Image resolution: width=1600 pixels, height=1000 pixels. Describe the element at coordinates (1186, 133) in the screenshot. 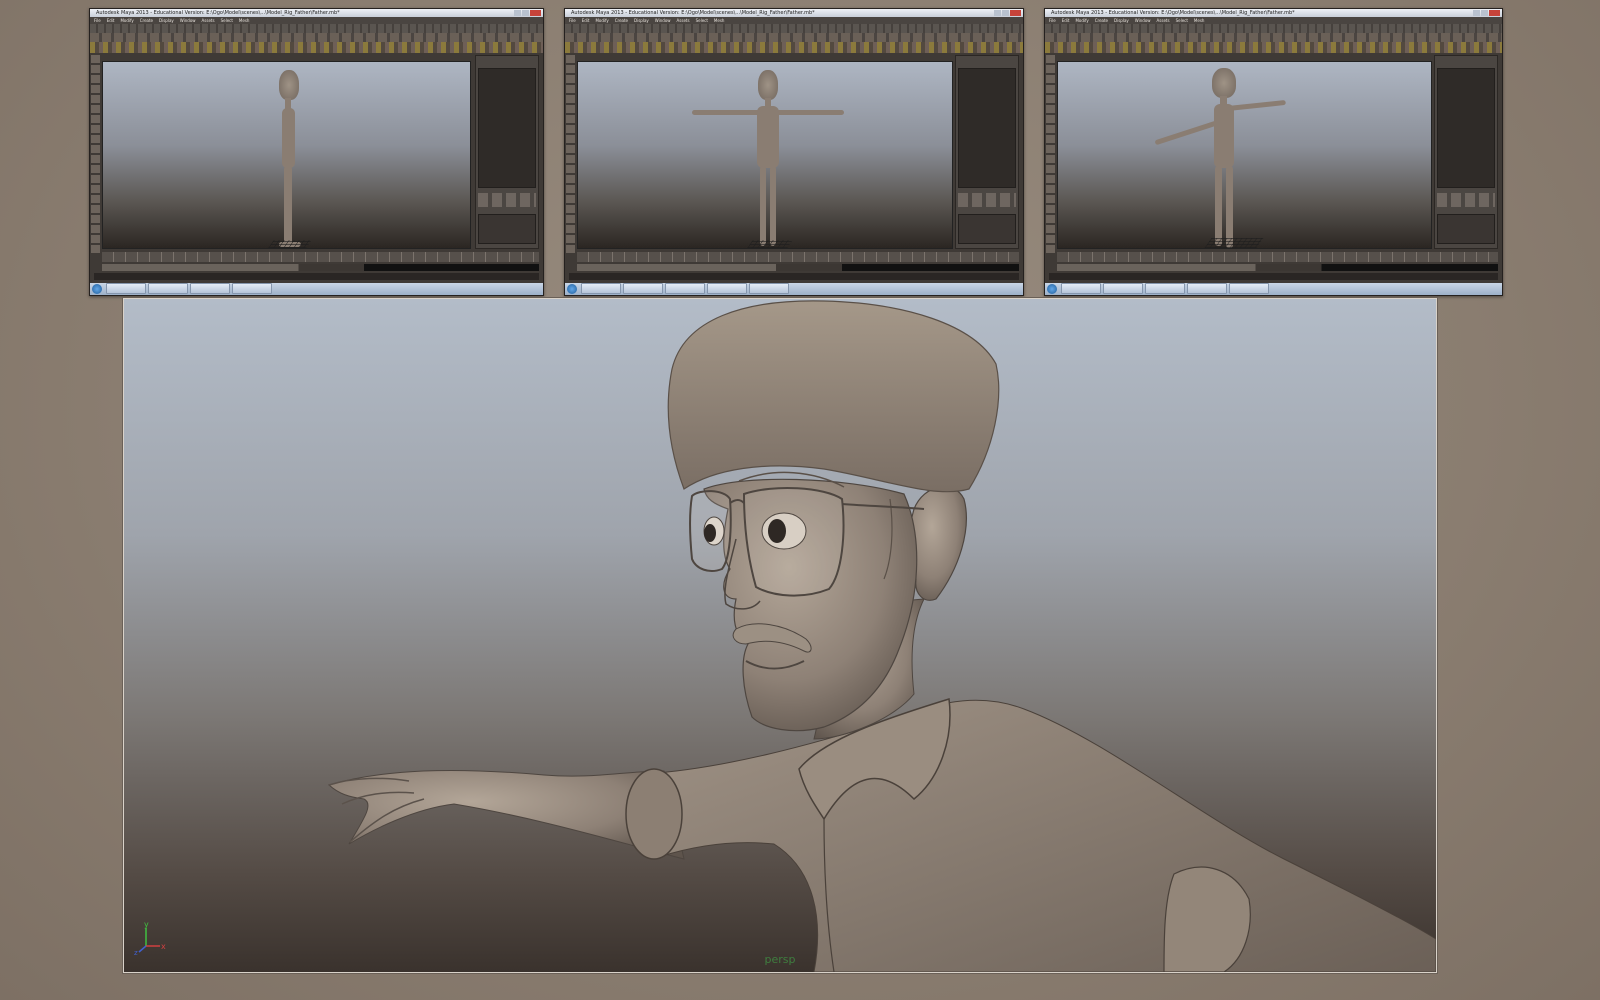

I see `character-arm-left` at that location.